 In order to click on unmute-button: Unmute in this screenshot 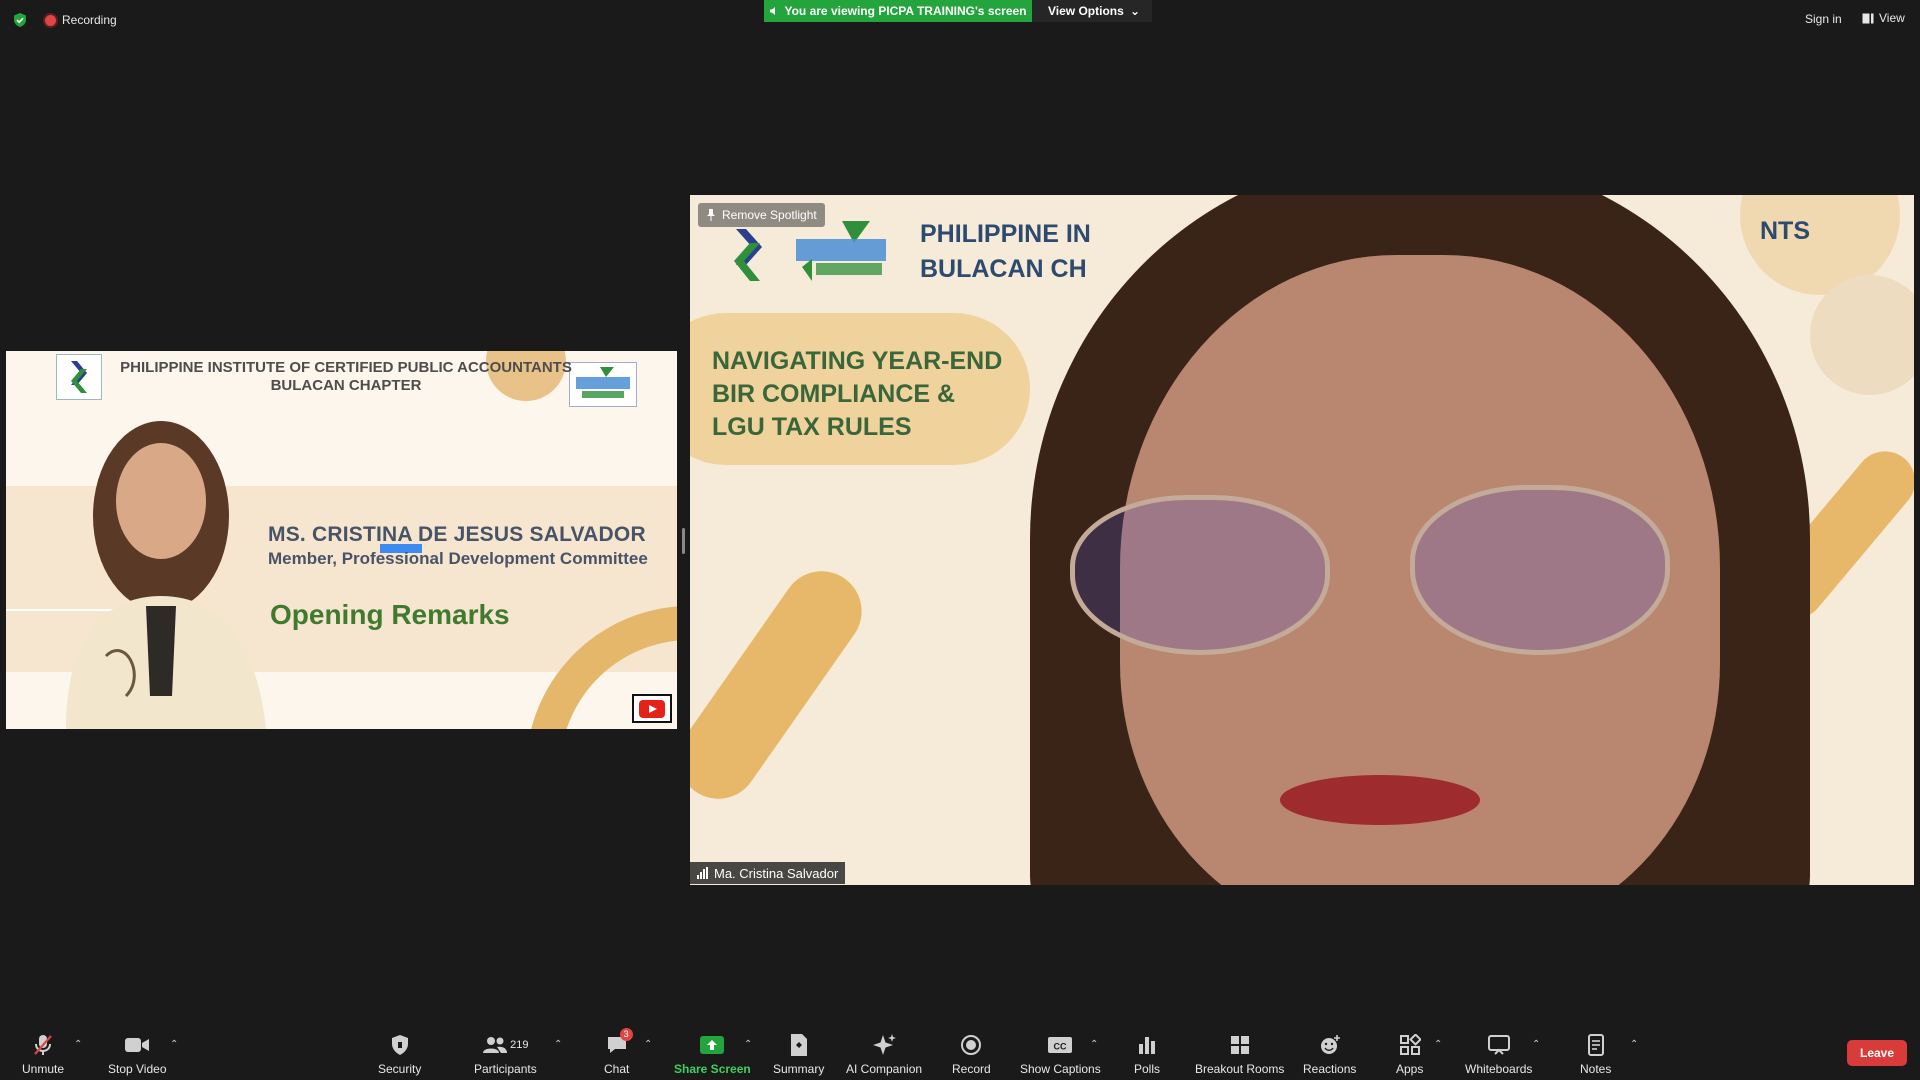, I will do `click(43, 1054)`.